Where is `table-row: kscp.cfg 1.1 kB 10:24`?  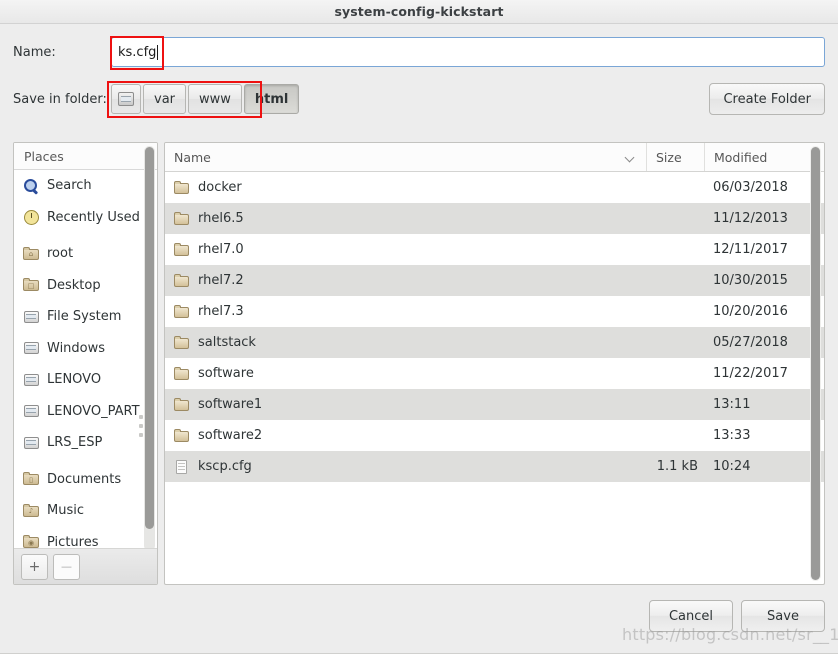 table-row: kscp.cfg 1.1 kB 10:24 is located at coordinates (494, 466).